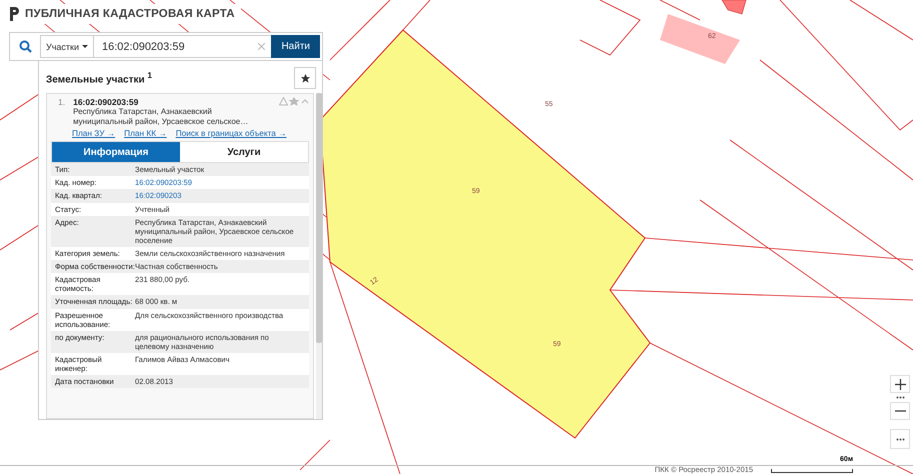  Describe the element at coordinates (106, 102) in the screenshot. I see `cadastral-number: 16:02:090203:59` at that location.